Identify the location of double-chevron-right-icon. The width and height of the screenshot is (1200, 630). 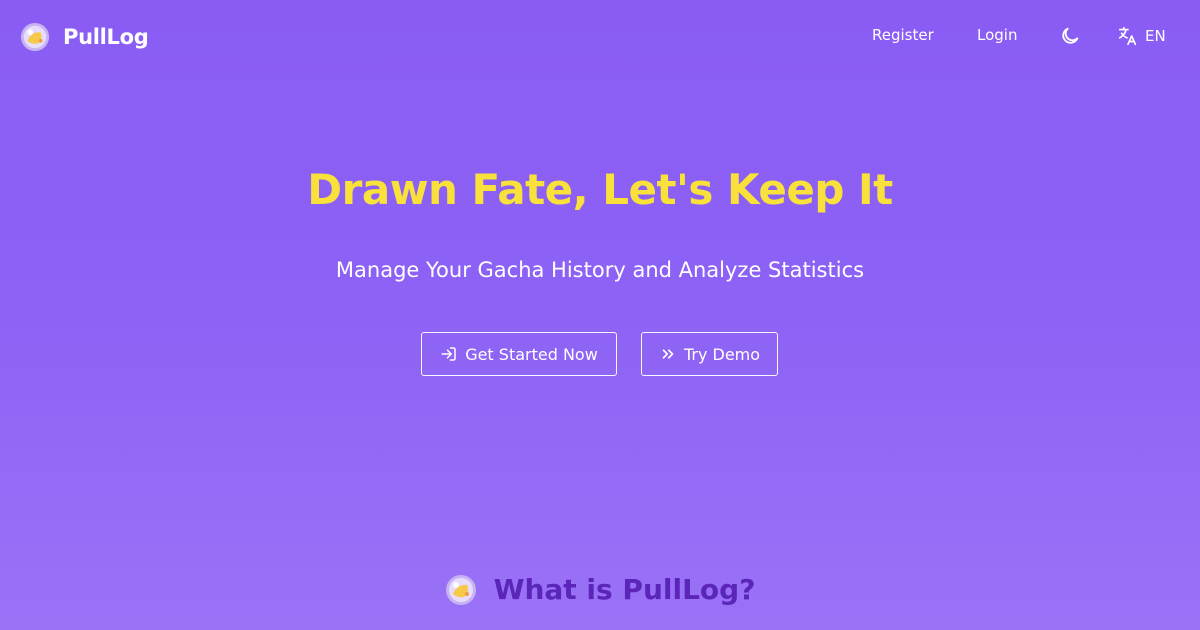
(668, 354).